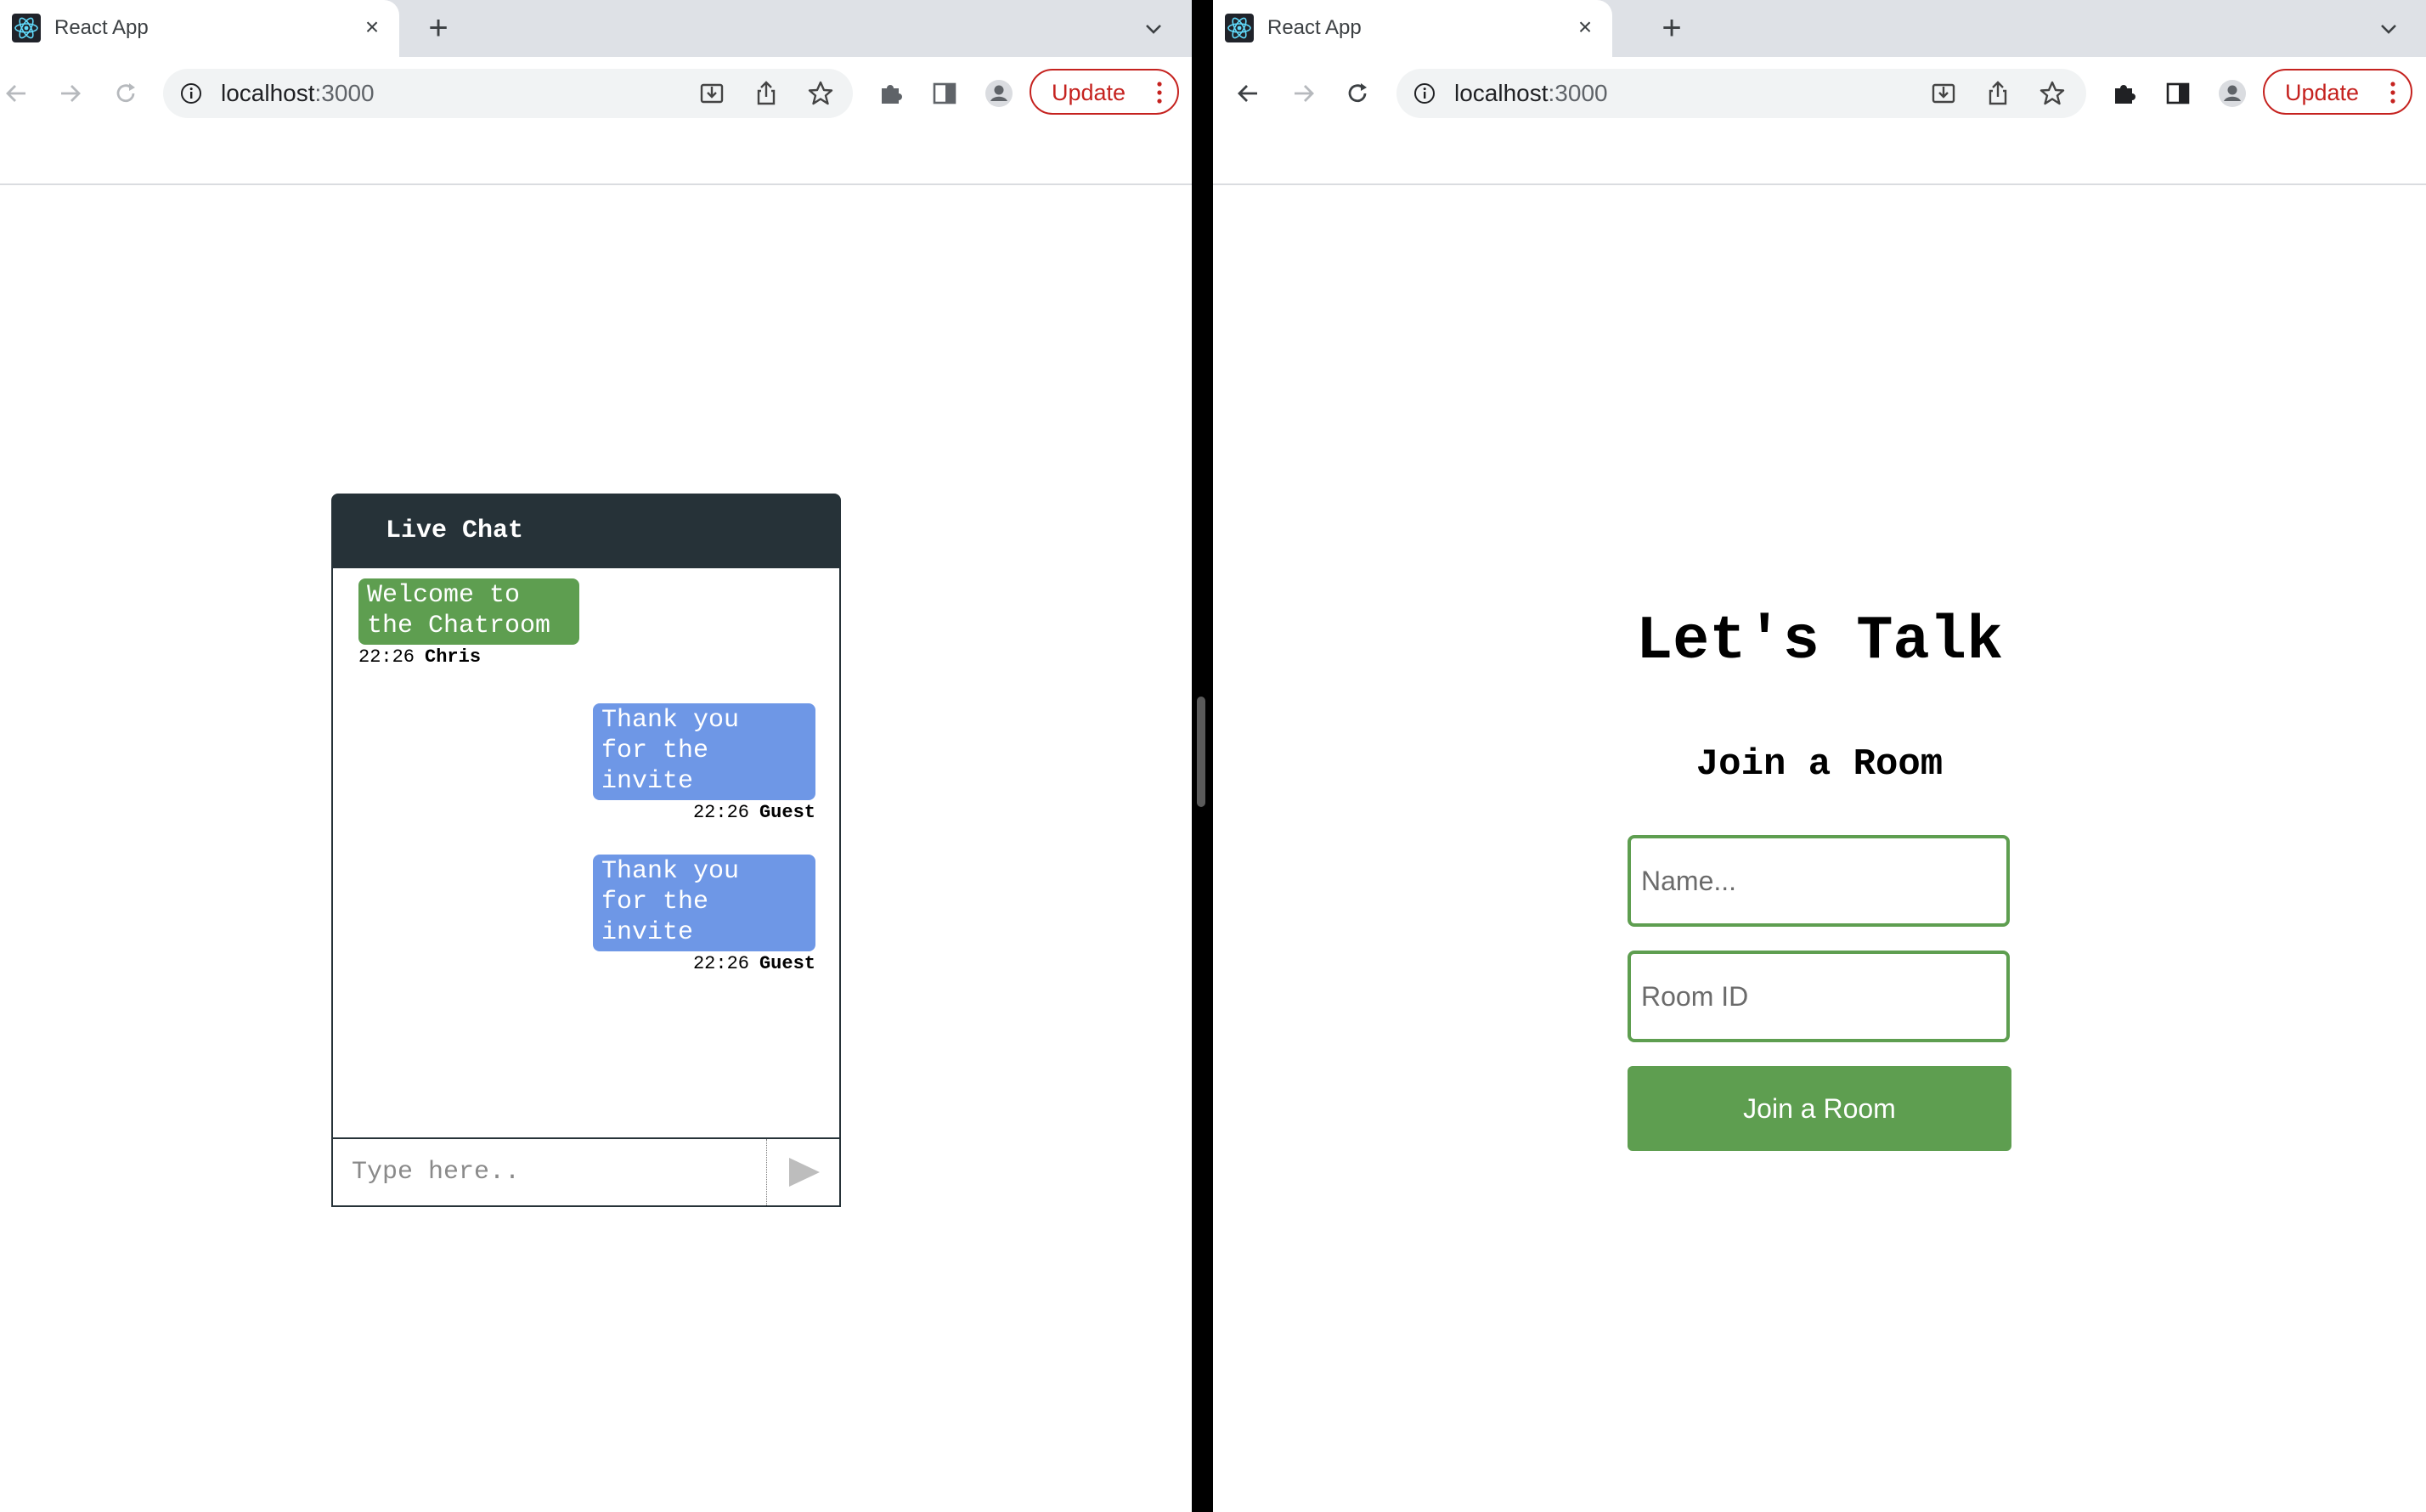 The image size is (2426, 1512). I want to click on message-meta: 22:26 Chris, so click(469, 657).